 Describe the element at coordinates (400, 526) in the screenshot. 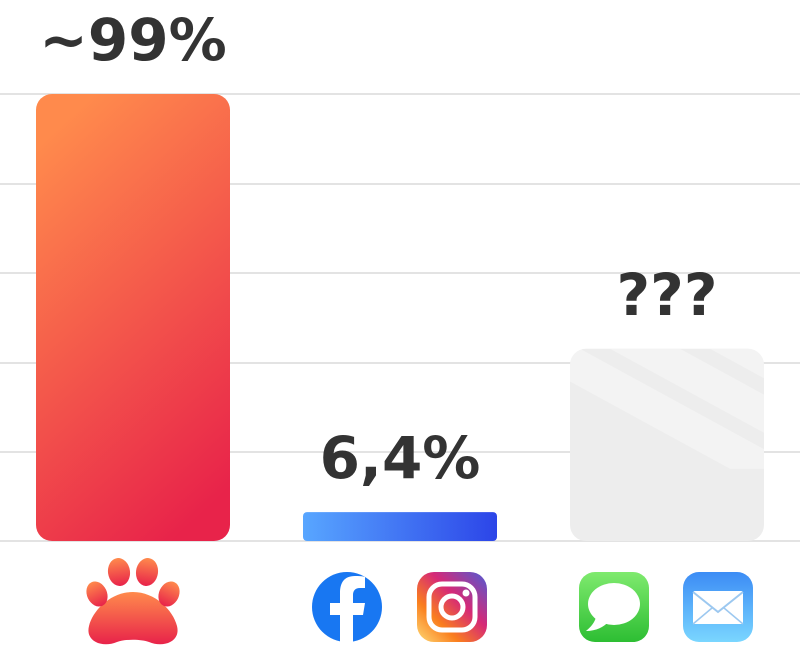

I see `bar-social-media` at that location.